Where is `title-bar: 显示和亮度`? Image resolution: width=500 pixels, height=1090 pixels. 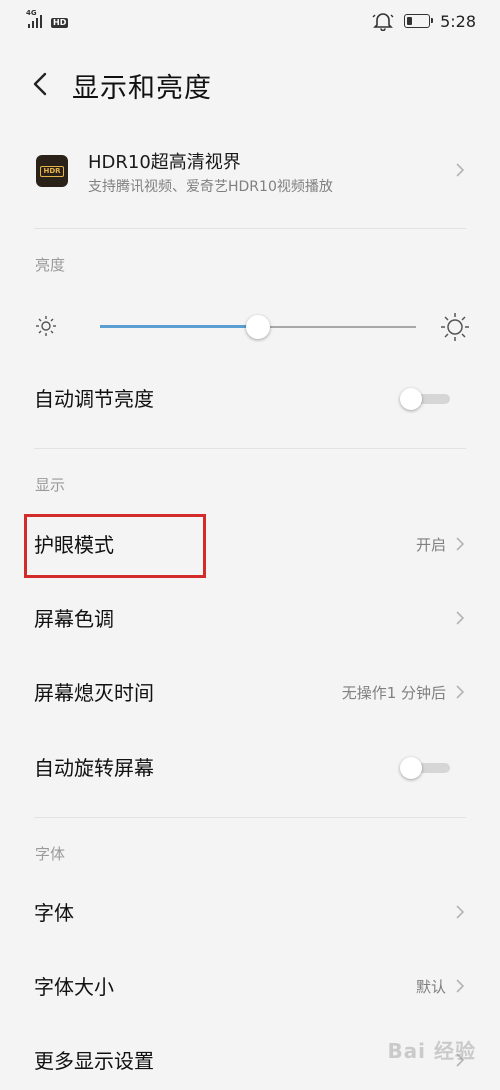 title-bar: 显示和亮度 is located at coordinates (250, 84).